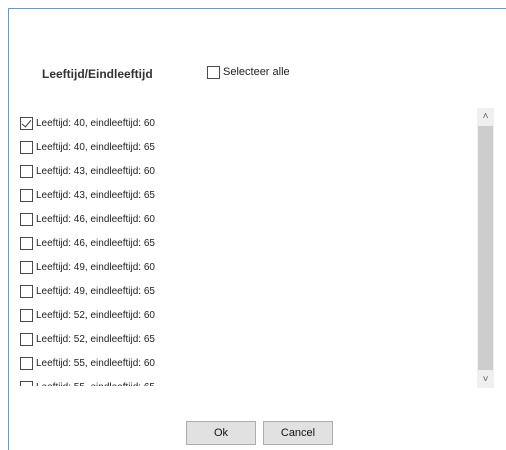  I want to click on list-item-label: Leeftijd: 40, eindleeftijd: 65, so click(95, 147).